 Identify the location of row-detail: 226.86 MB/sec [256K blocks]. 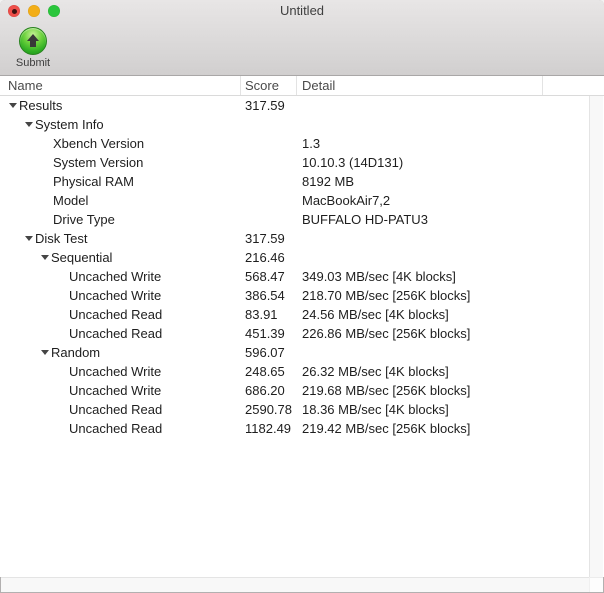
(386, 333).